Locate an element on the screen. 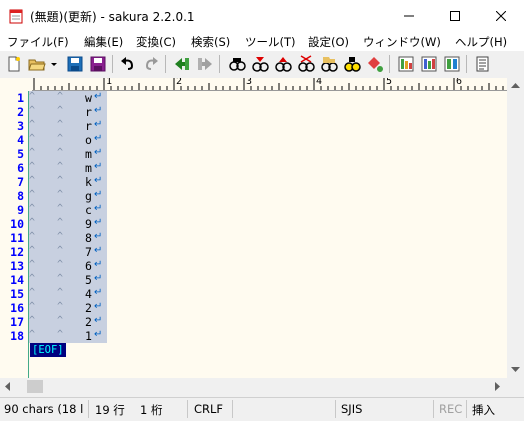 This screenshot has height=421, width=524. text-line: ^ ^ o ↵ is located at coordinates (74, 140).